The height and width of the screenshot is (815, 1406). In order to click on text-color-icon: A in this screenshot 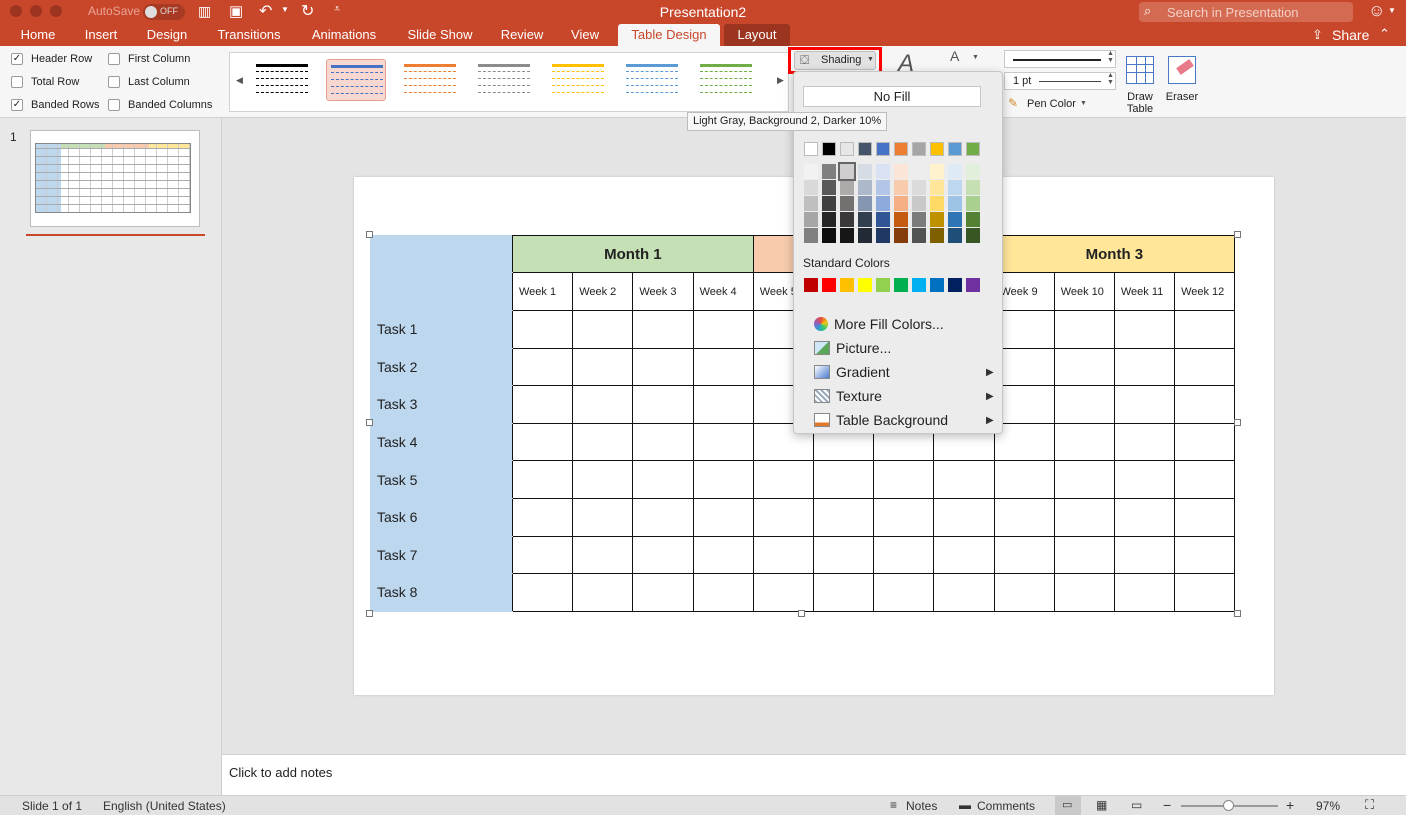, I will do `click(954, 56)`.